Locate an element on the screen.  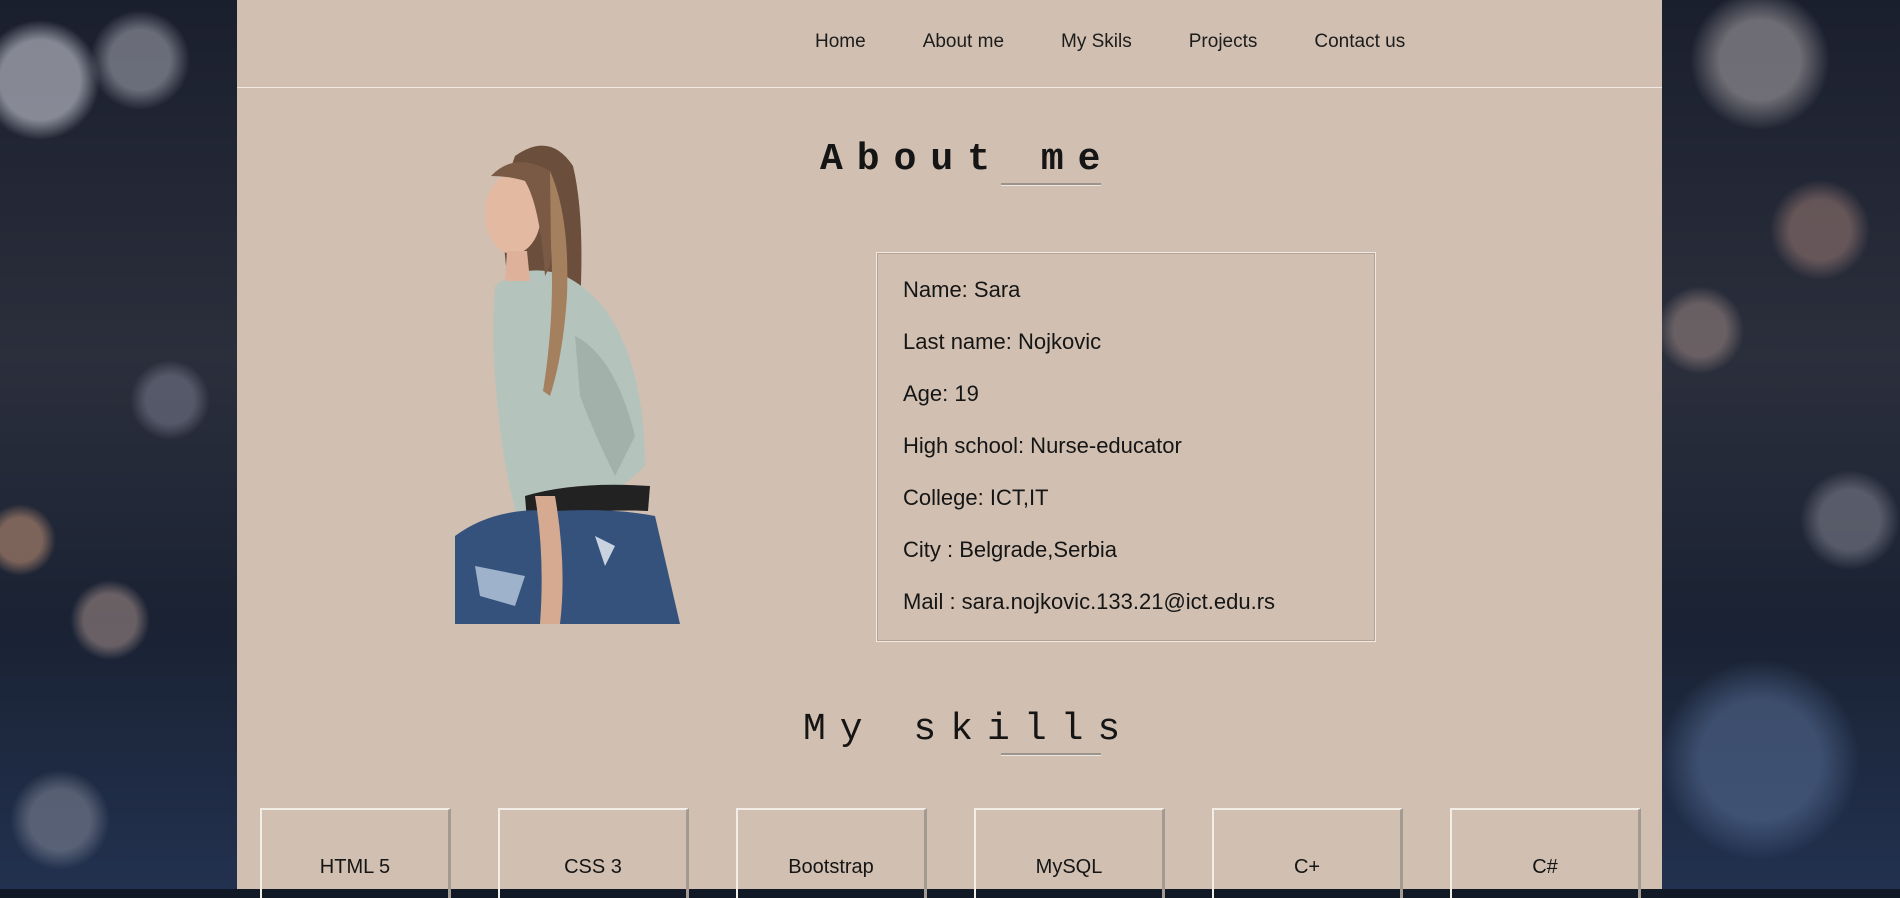
skill-card-csharp: C# is located at coordinates (1545, 853).